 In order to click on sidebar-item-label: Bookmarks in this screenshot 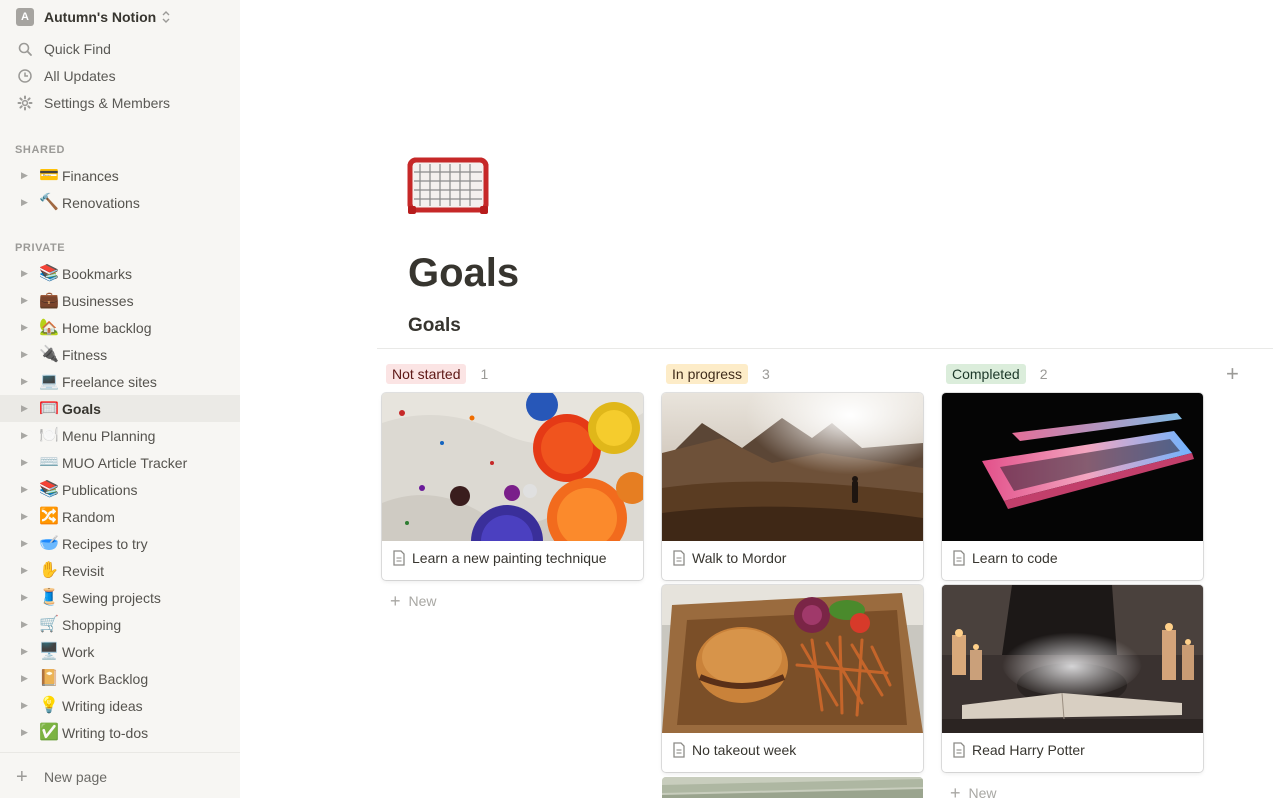, I will do `click(97, 273)`.